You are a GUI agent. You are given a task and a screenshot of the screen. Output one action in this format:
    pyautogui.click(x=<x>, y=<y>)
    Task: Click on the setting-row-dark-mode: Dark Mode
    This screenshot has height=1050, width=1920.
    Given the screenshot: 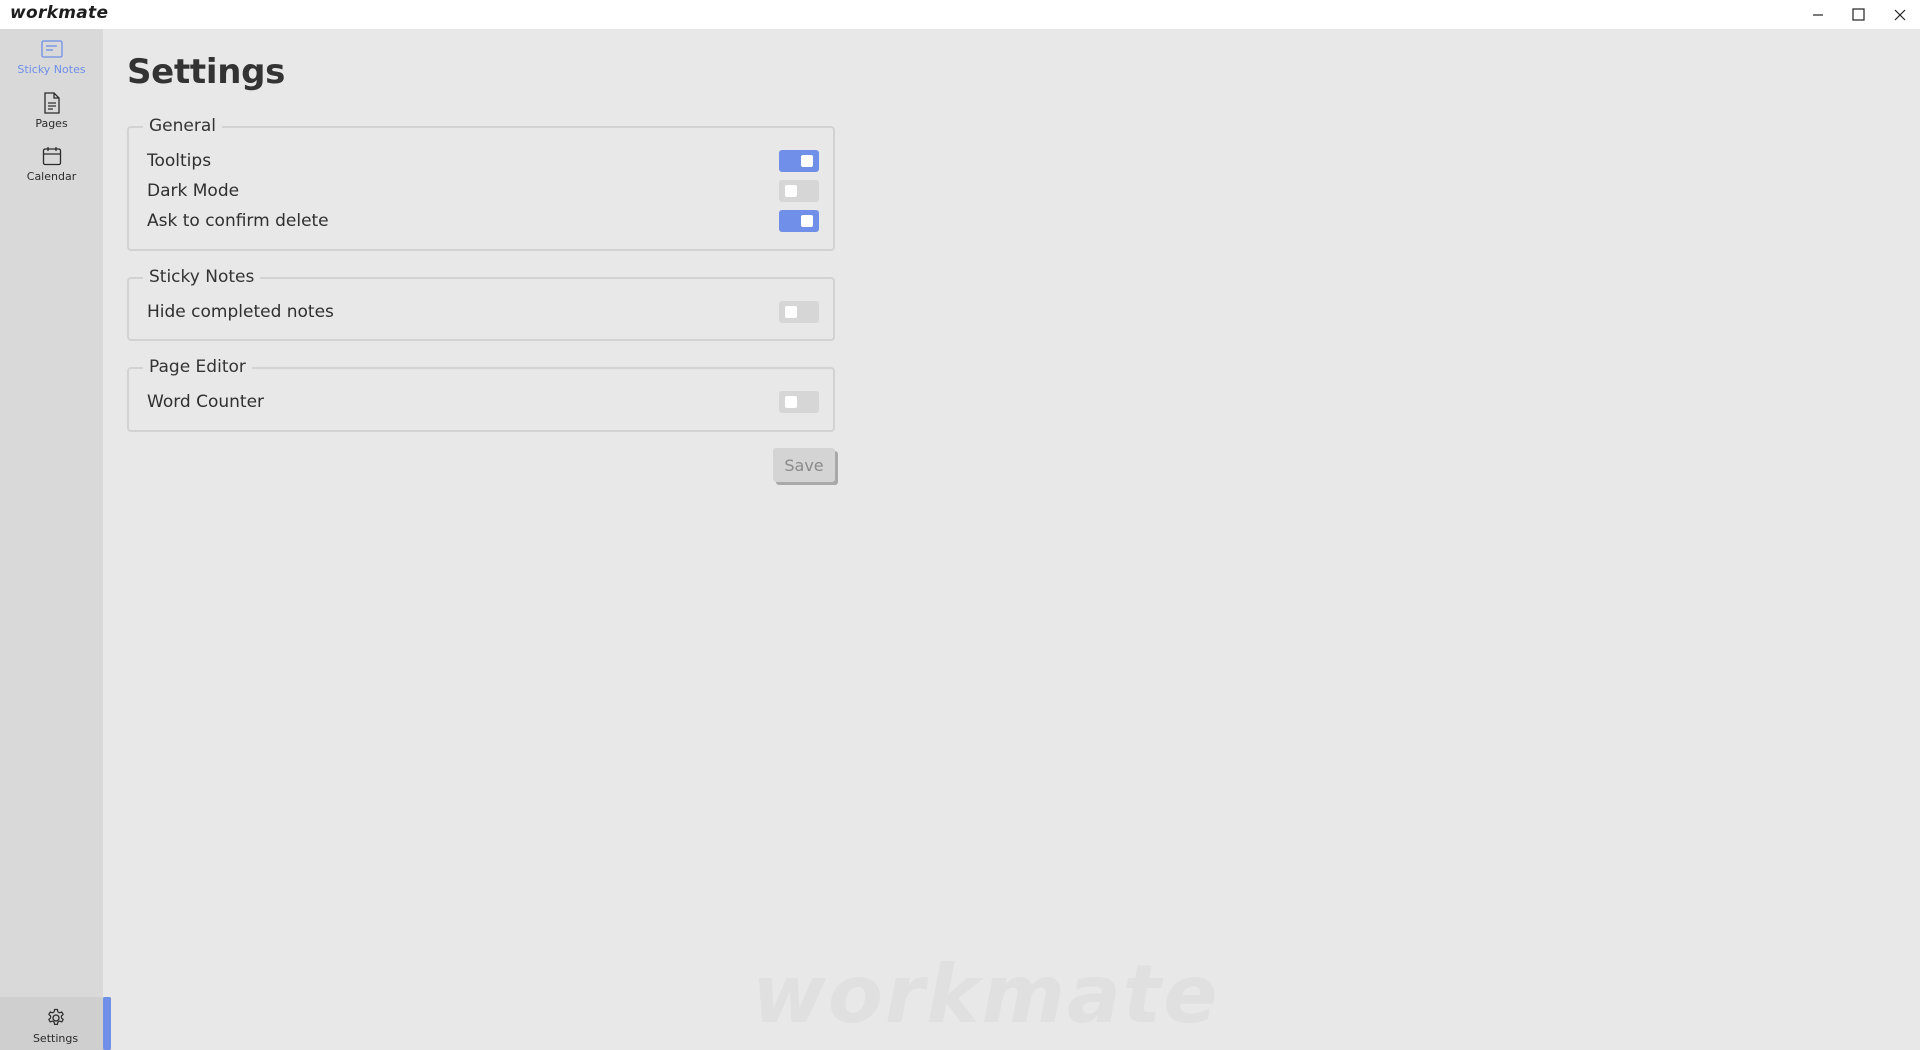 What is the action you would take?
    pyautogui.click(x=483, y=191)
    